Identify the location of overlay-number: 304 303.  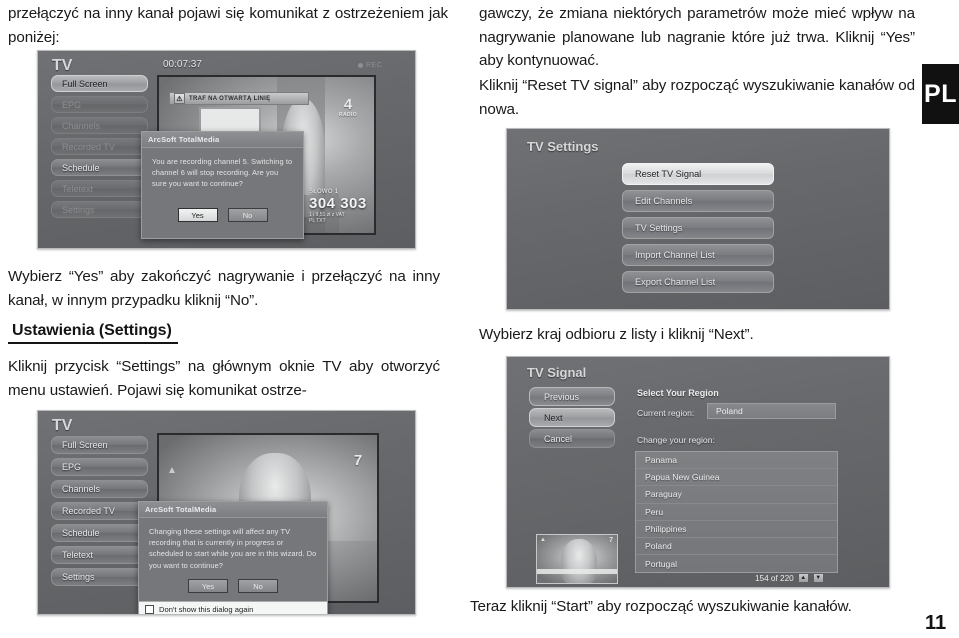
(338, 203).